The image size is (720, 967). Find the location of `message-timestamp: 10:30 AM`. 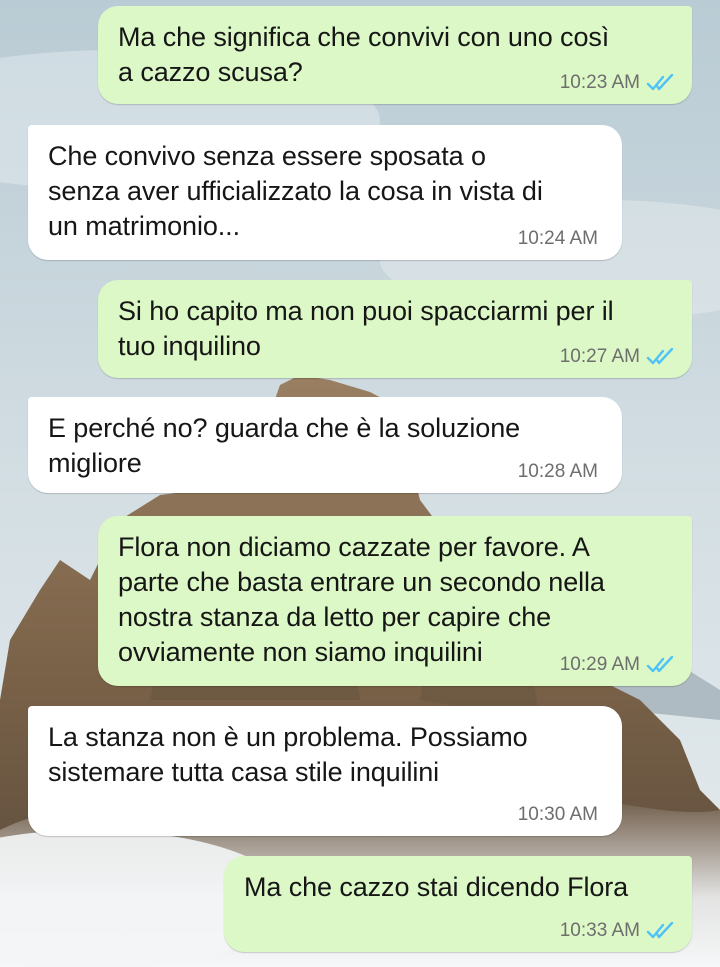

message-timestamp: 10:30 AM is located at coordinates (557, 814).